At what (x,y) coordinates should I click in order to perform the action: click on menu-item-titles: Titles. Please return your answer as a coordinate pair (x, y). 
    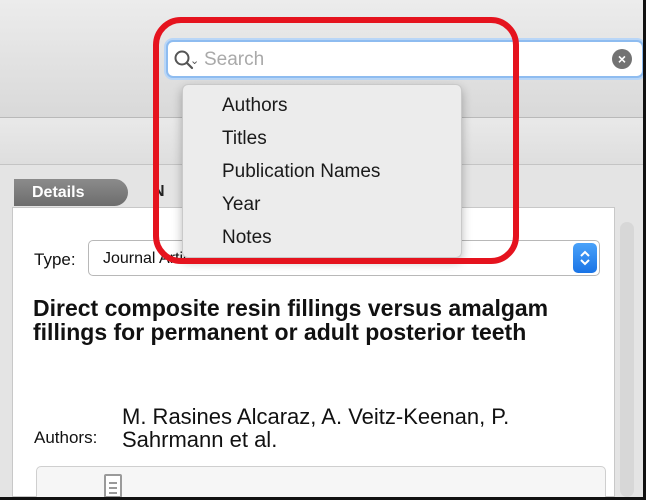
    Looking at the image, I should click on (244, 139).